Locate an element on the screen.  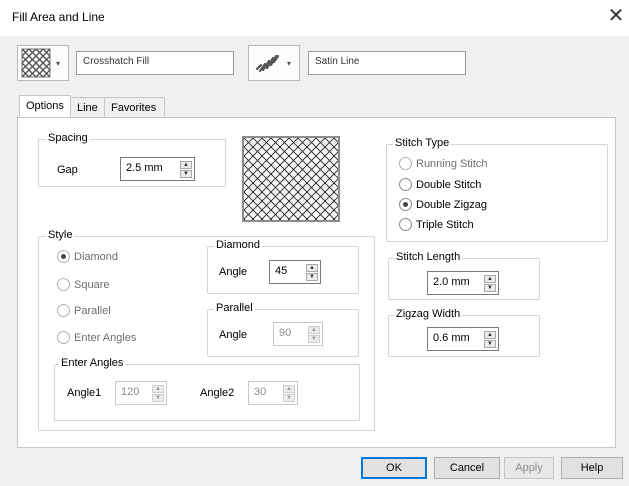
style-enter-angles-radio: Enter Angles is located at coordinates (96, 337).